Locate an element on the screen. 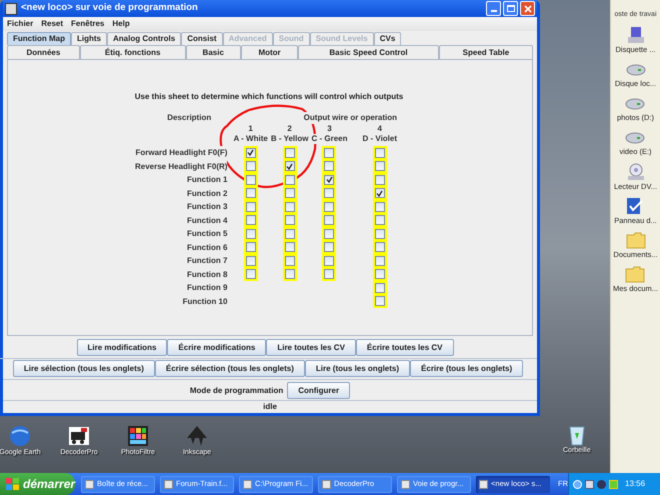 This screenshot has width=660, height=495. action-button: Lire sélection (tous les onglets) is located at coordinates (83, 368).